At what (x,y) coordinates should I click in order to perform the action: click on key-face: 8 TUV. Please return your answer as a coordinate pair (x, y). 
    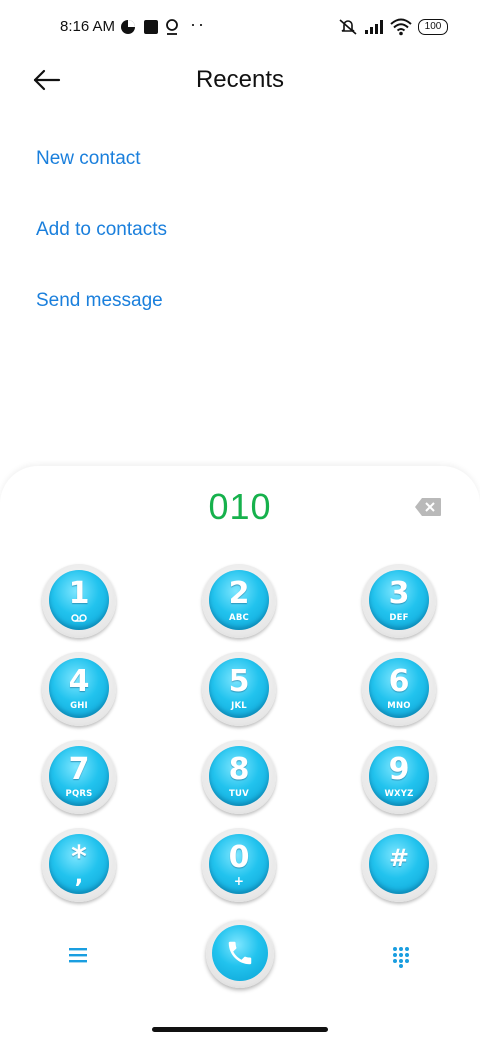
    Looking at the image, I should click on (239, 776).